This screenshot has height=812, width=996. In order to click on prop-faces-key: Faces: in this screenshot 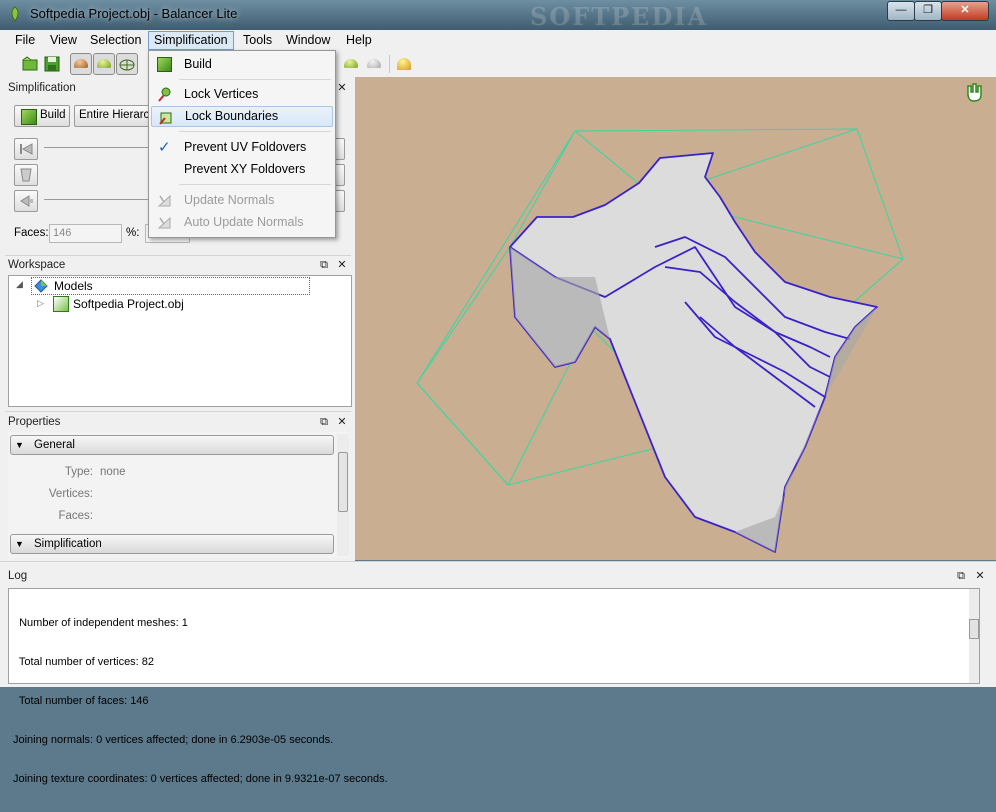, I will do `click(75, 516)`.